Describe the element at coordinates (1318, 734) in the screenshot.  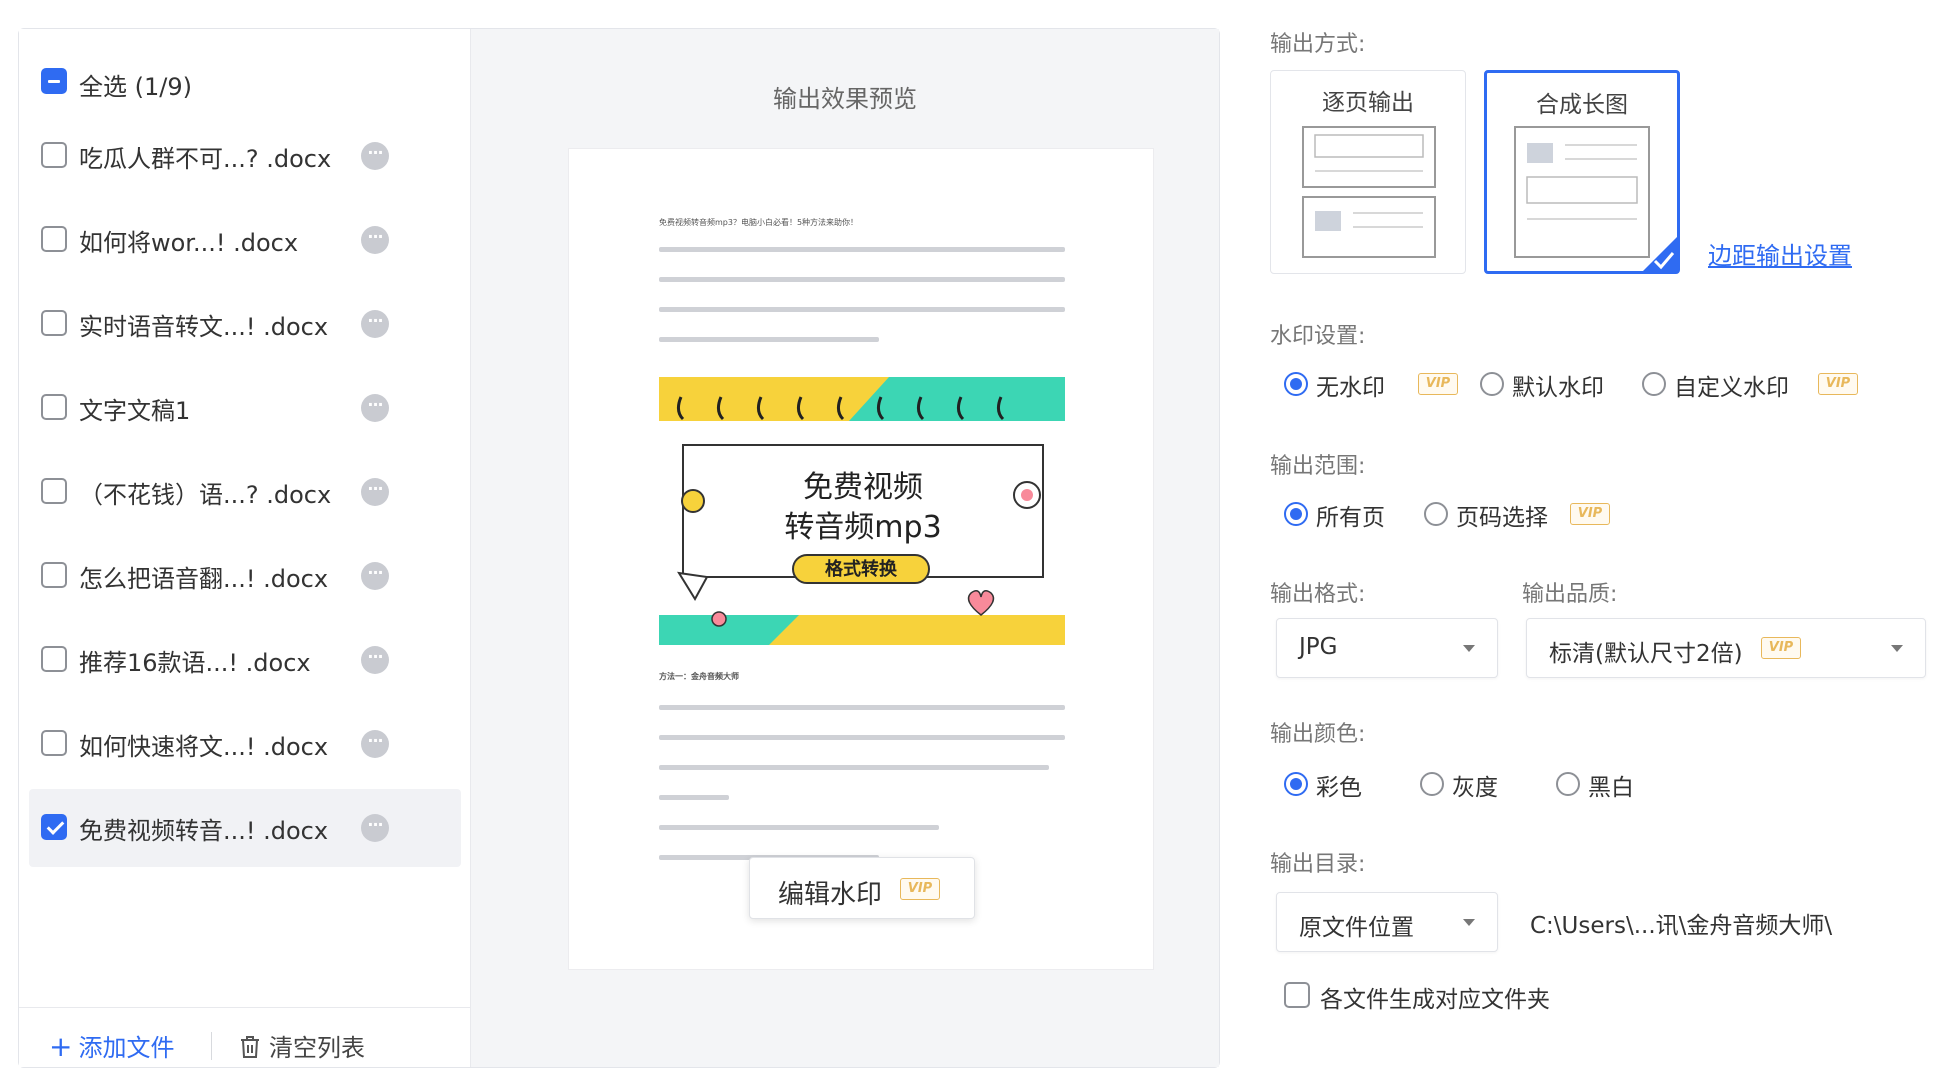
I see `output-color-label: 输出颜色:` at that location.